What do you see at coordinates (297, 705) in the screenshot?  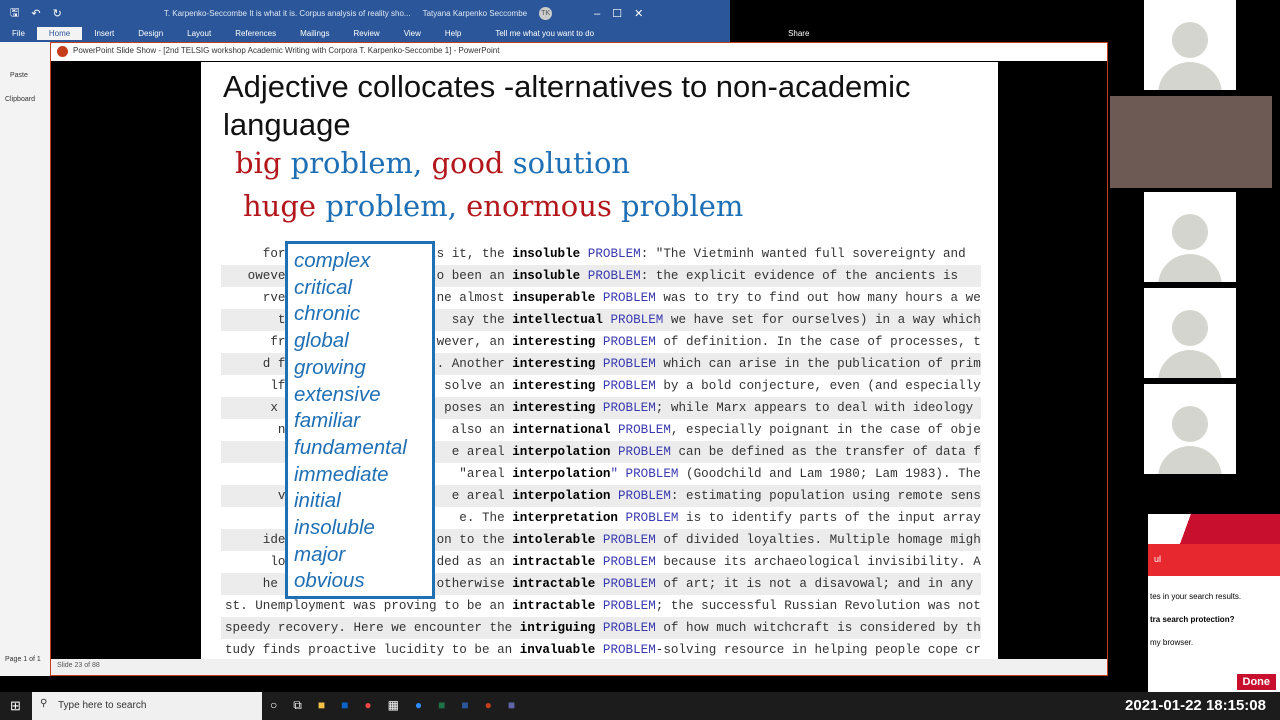 I see `task-view-icon: ⧉` at bounding box center [297, 705].